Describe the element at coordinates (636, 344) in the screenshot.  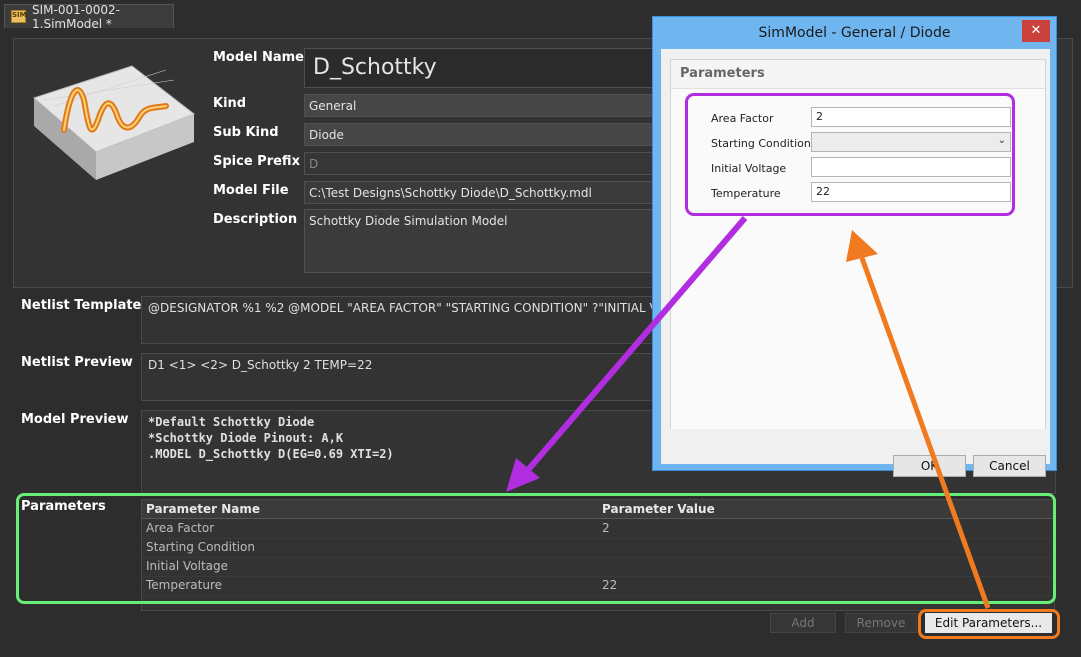
I see `purple-arrow-line` at that location.